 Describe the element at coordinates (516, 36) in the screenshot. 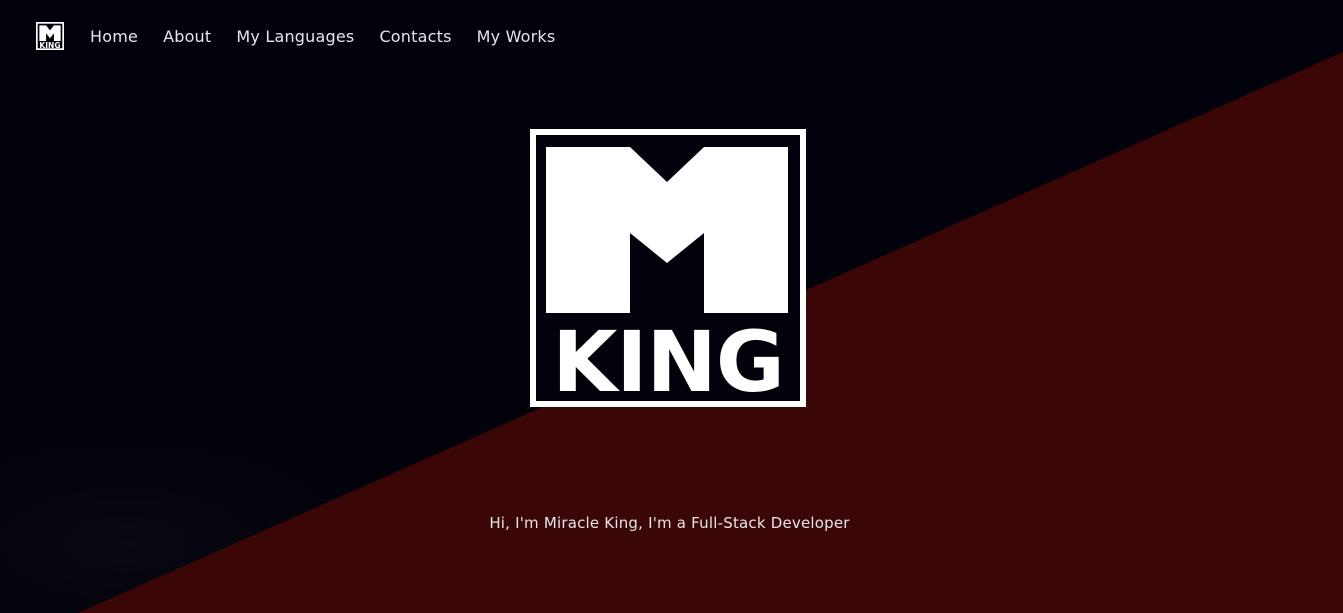

I see `nav-my-works-link: My Works` at that location.